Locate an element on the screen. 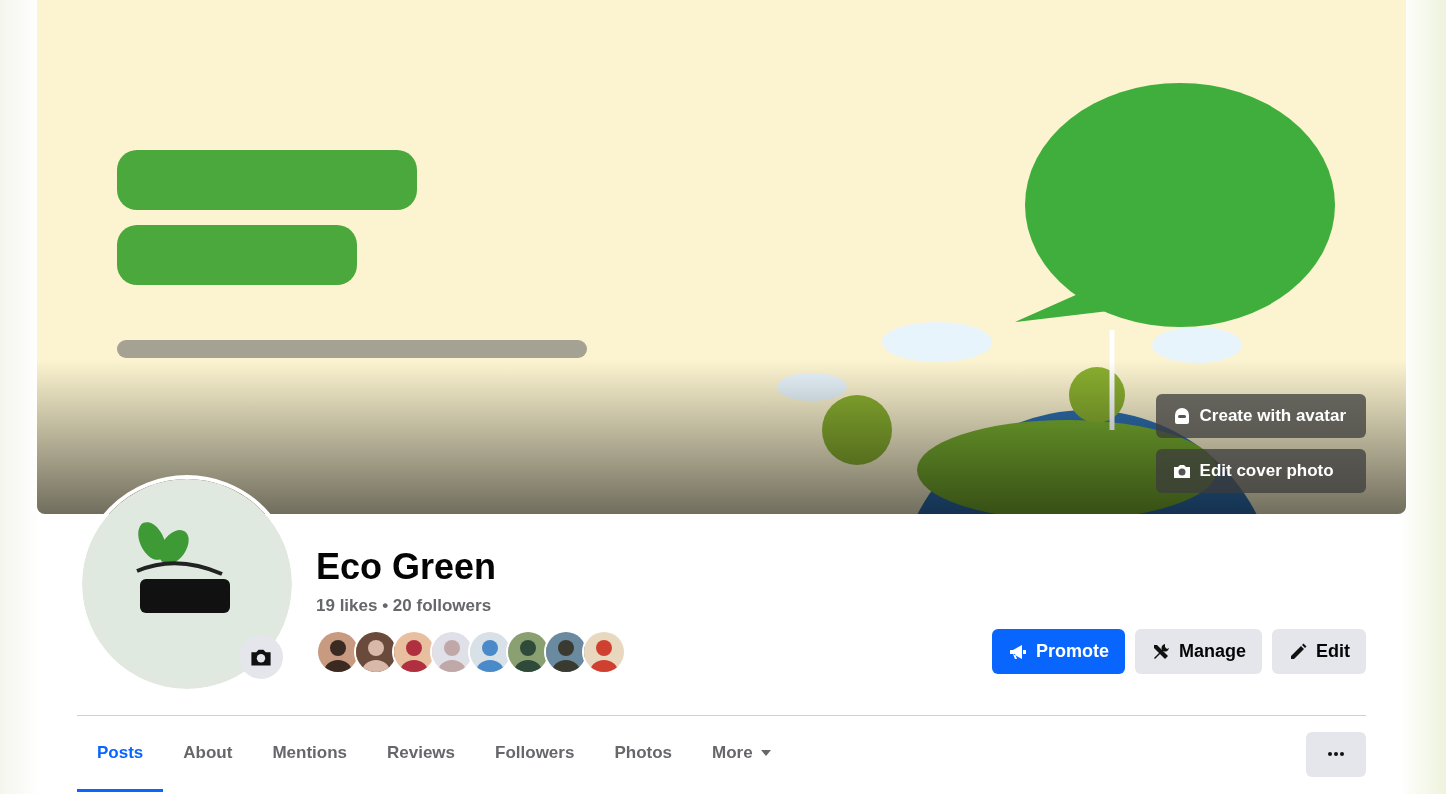 Image resolution: width=1446 pixels, height=794 pixels. tab: More is located at coordinates (741, 754).